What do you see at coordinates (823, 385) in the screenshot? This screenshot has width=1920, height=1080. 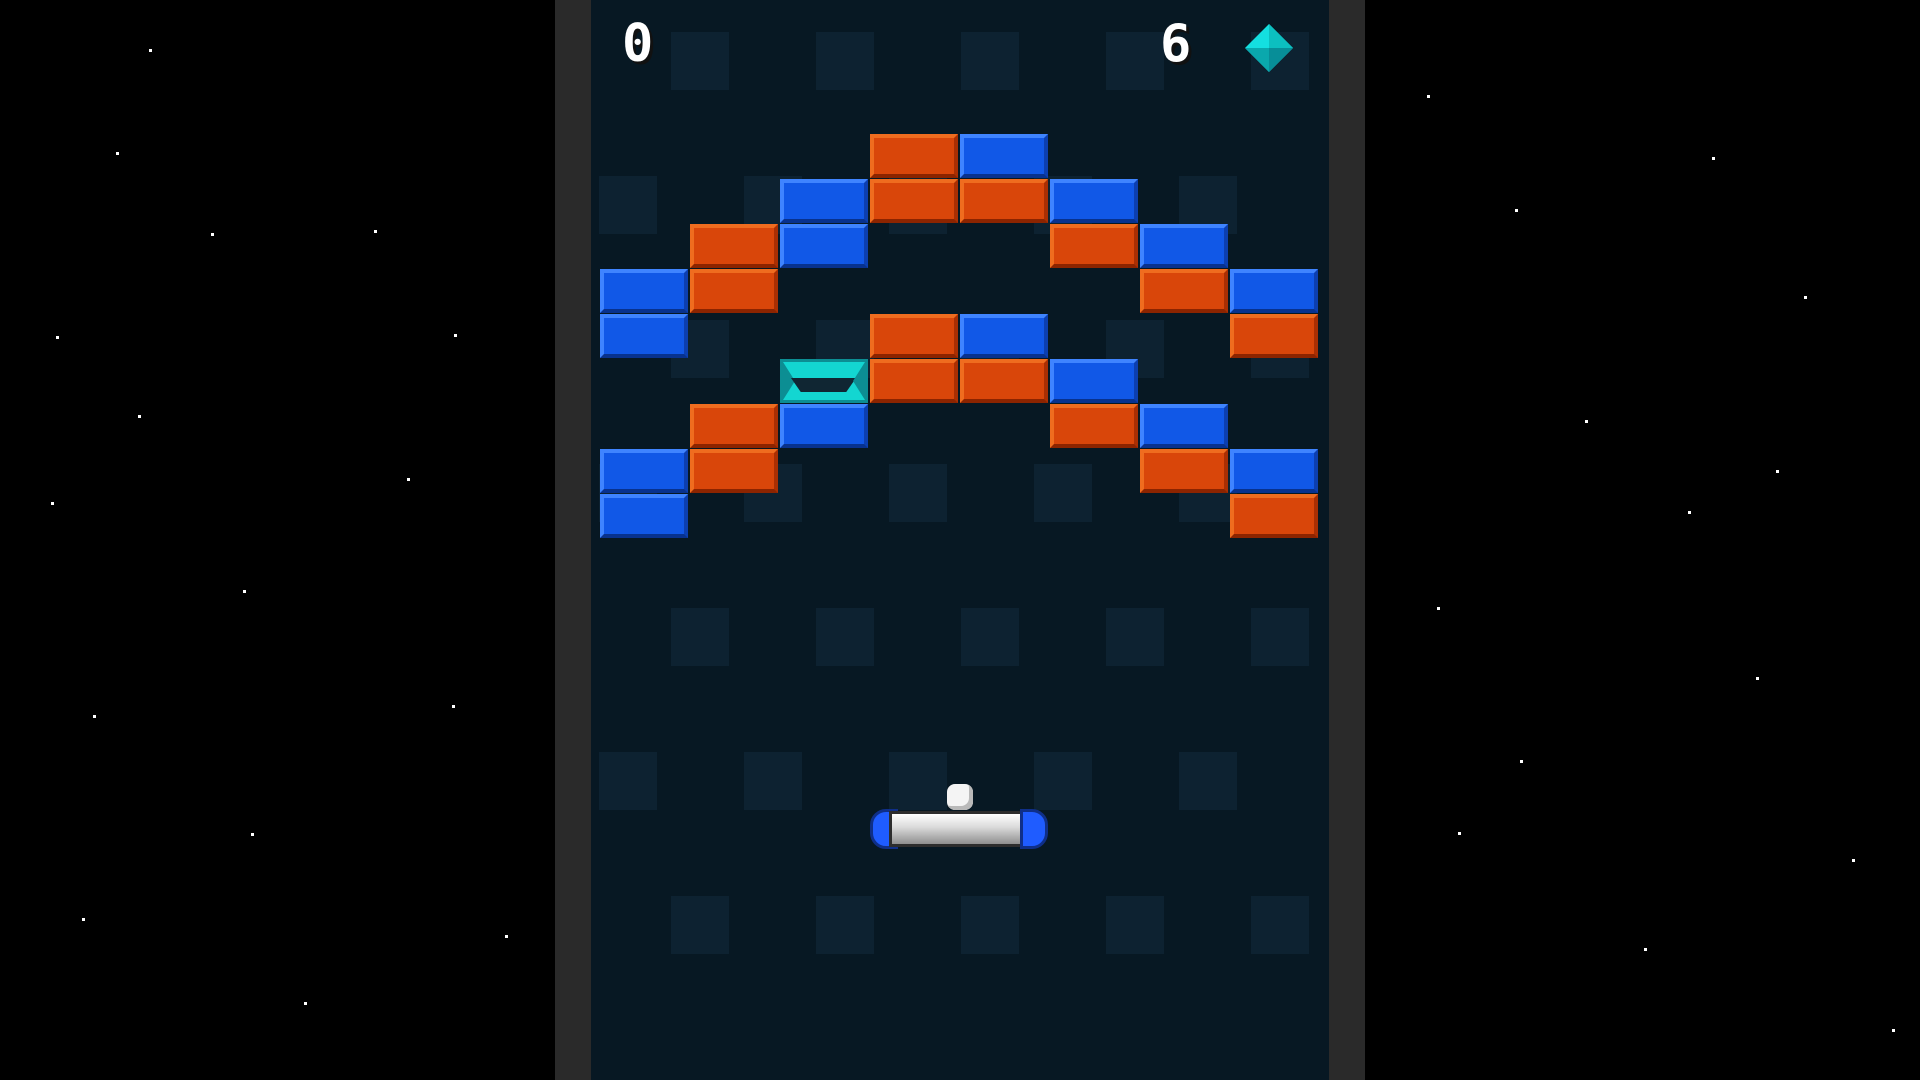 I see `cyan-brick-cutout` at bounding box center [823, 385].